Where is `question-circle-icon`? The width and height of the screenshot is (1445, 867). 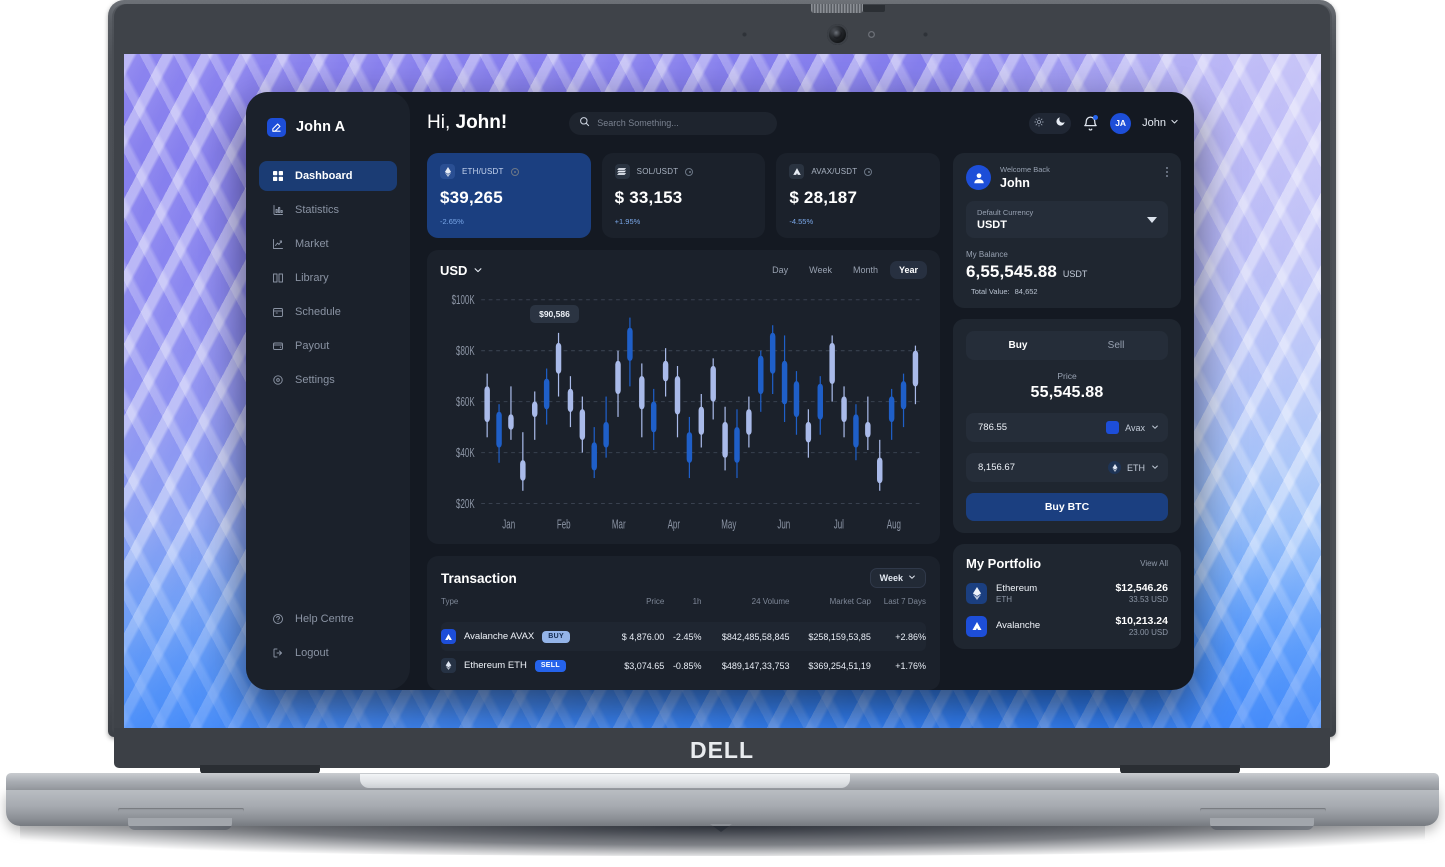 question-circle-icon is located at coordinates (277, 619).